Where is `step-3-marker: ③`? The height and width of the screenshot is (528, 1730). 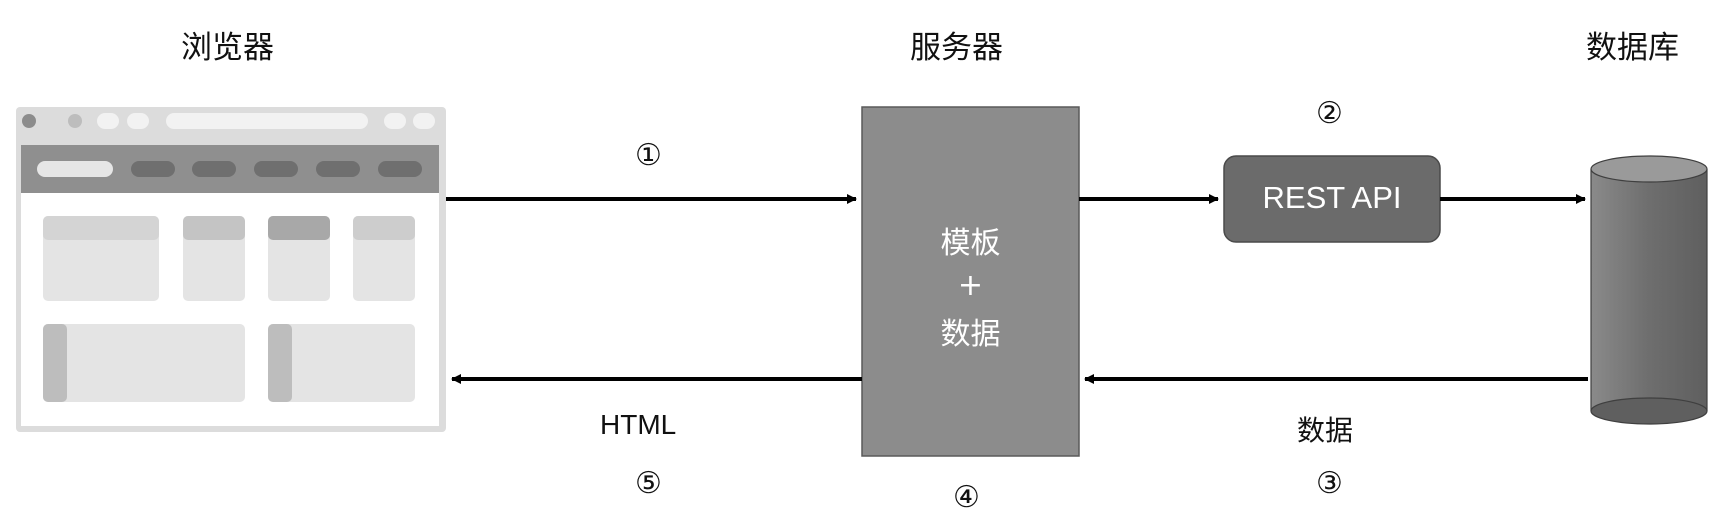 step-3-marker: ③ is located at coordinates (1329, 483).